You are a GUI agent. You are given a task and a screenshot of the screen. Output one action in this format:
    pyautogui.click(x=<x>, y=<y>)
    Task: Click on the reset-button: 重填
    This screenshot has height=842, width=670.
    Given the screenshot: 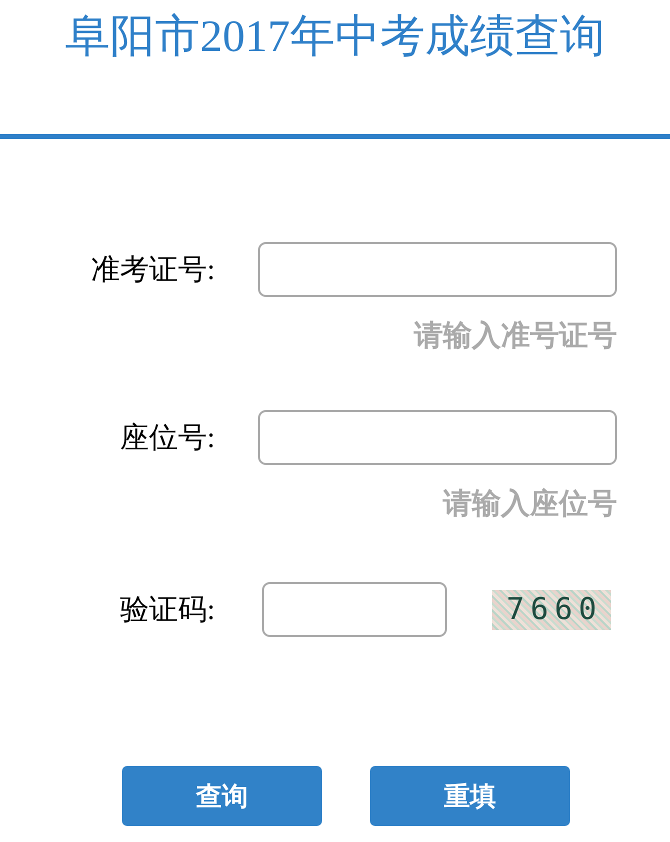 What is the action you would take?
    pyautogui.click(x=470, y=796)
    